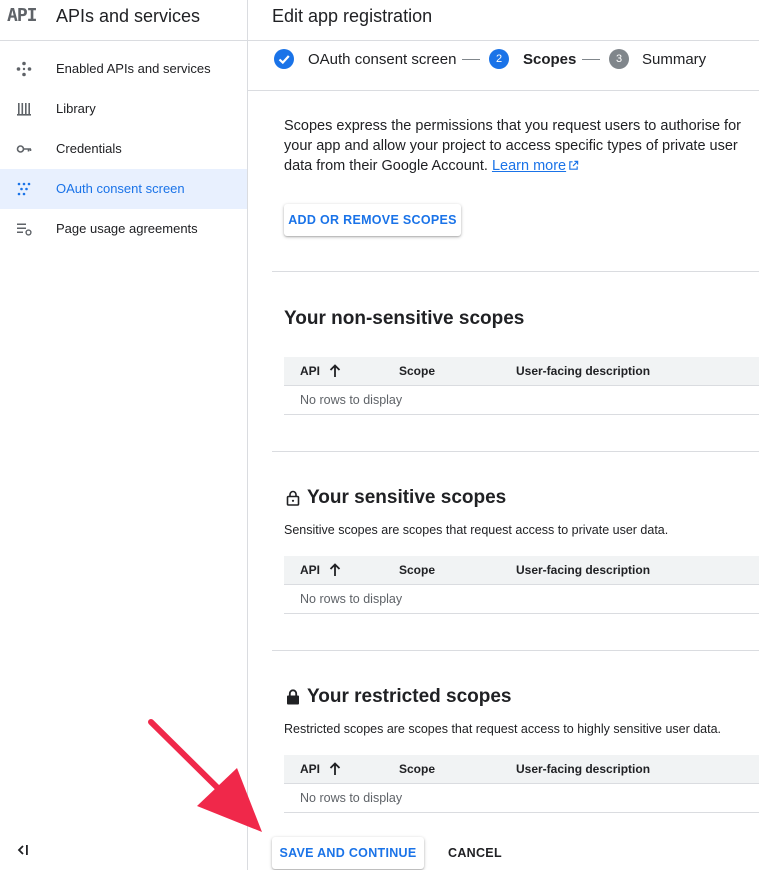 This screenshot has width=759, height=870. I want to click on learn-more-link: Learn more, so click(529, 166).